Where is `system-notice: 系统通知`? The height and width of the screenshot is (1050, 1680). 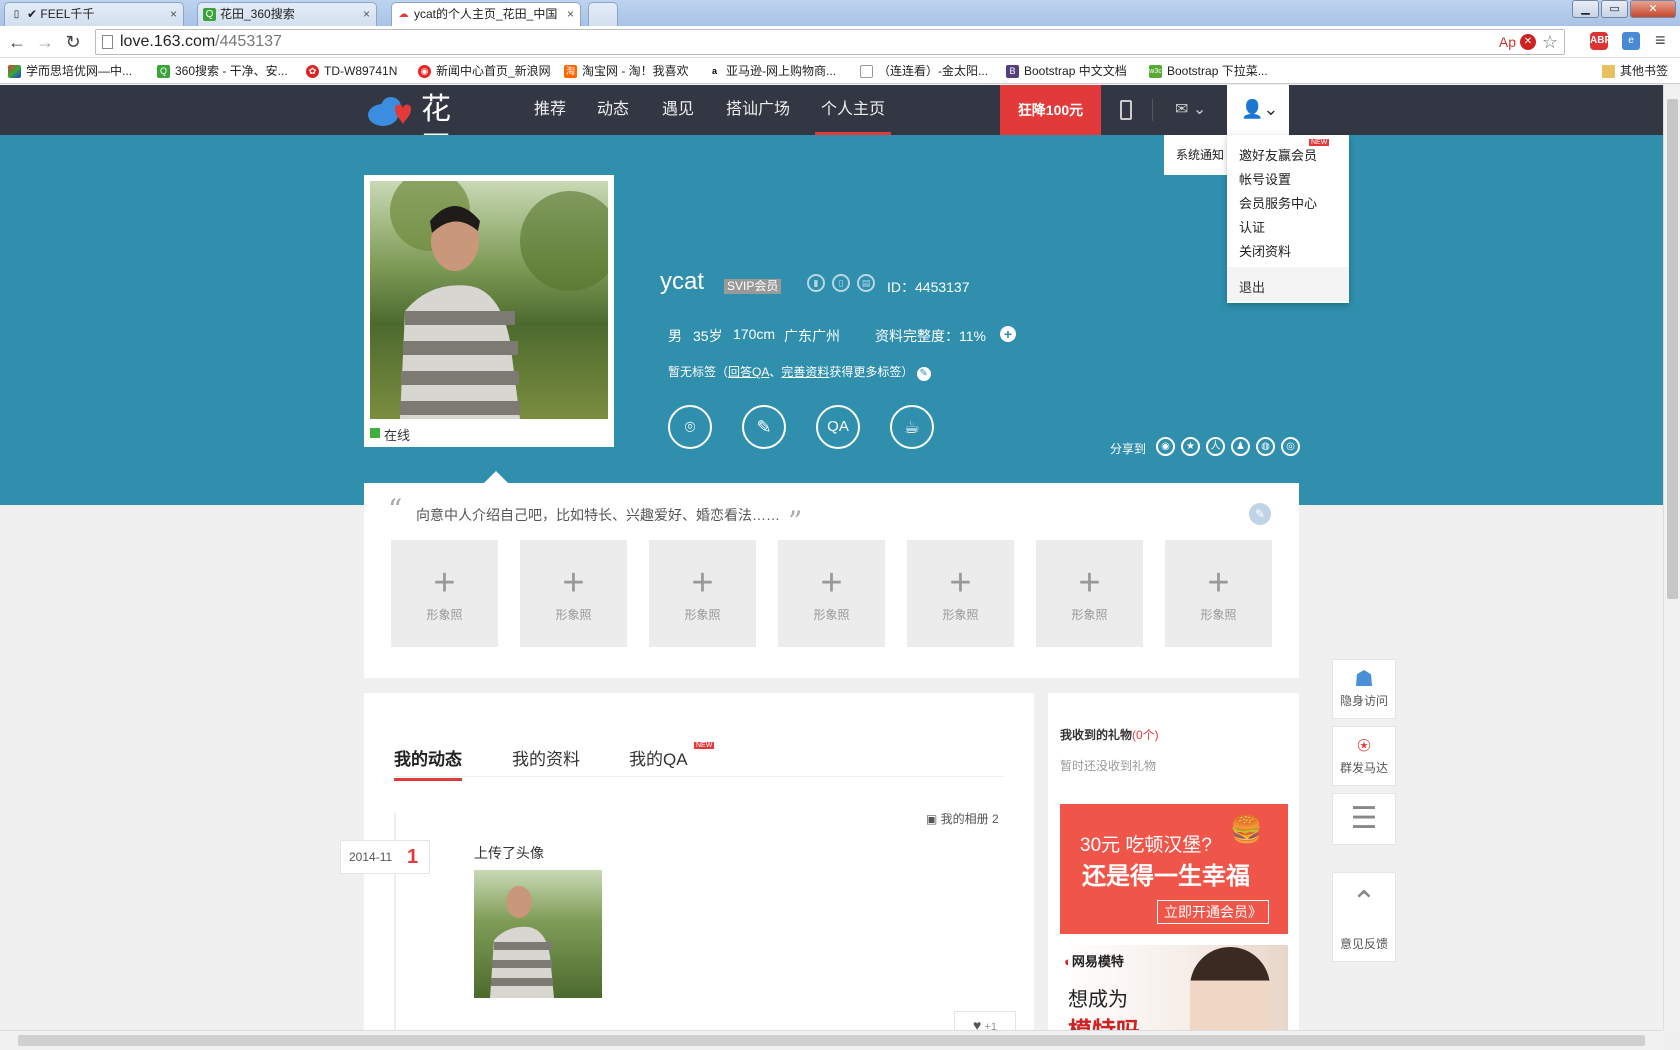 system-notice: 系统通知 is located at coordinates (1195, 155).